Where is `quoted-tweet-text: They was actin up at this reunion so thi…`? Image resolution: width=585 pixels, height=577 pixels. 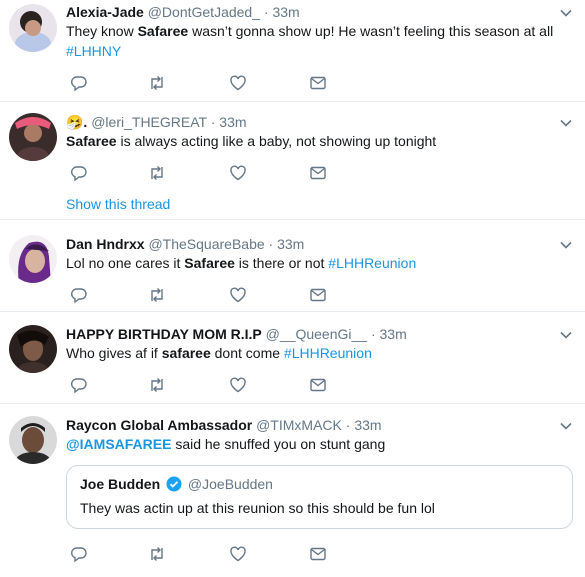
quoted-tweet-text: They was actin up at this reunion so thi… is located at coordinates (257, 508).